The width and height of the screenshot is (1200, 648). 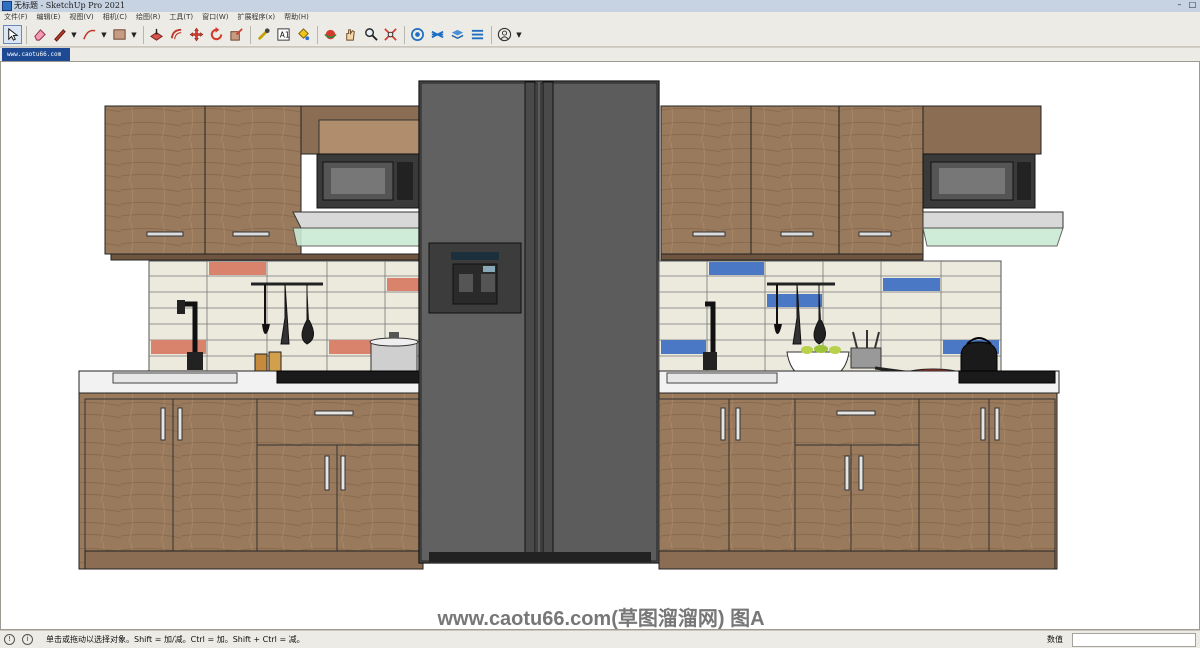 What do you see at coordinates (357, 229) in the screenshot?
I see `left-range-hood` at bounding box center [357, 229].